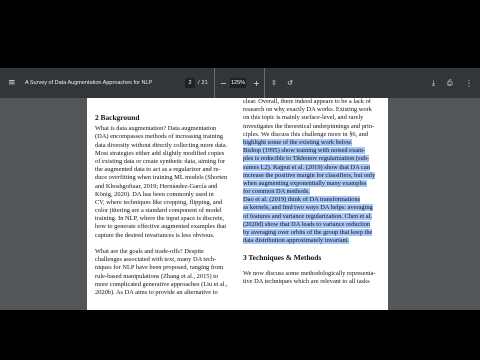 The width and height of the screenshot is (480, 360). I want to click on print-icon: ⎙, so click(450, 83).